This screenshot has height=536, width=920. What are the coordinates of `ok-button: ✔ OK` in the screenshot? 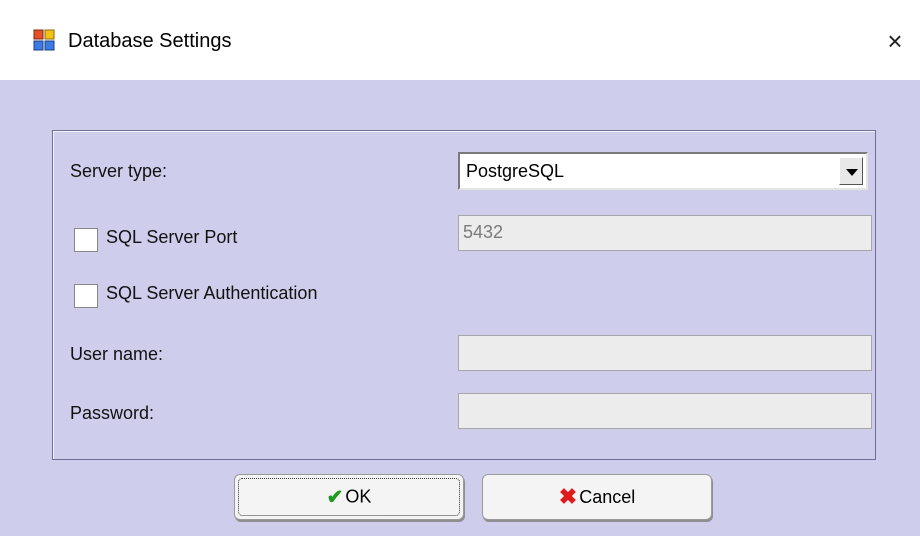 It's located at (349, 497).